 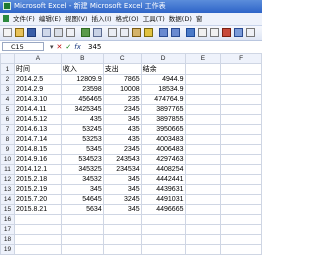 What do you see at coordinates (122, 149) in the screenshot?
I see `cell-c9: 2345` at bounding box center [122, 149].